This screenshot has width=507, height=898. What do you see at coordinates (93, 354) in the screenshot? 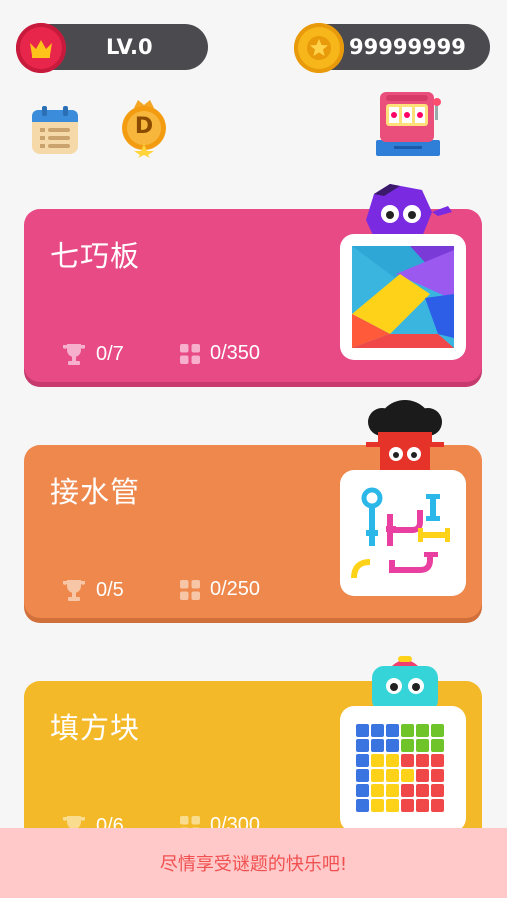
I see `trophy-stat: 0/7` at bounding box center [93, 354].